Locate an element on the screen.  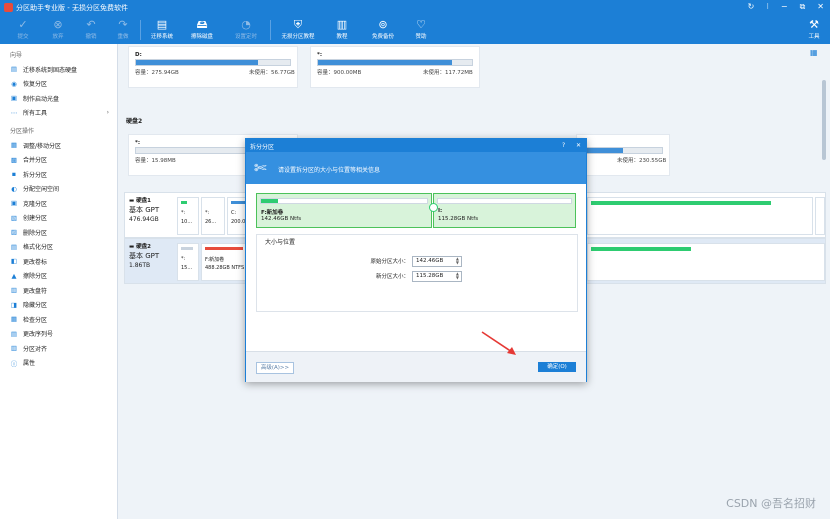
wipe-disk-button: 🖴 擦除磁盘 is located at coordinates (202, 29).